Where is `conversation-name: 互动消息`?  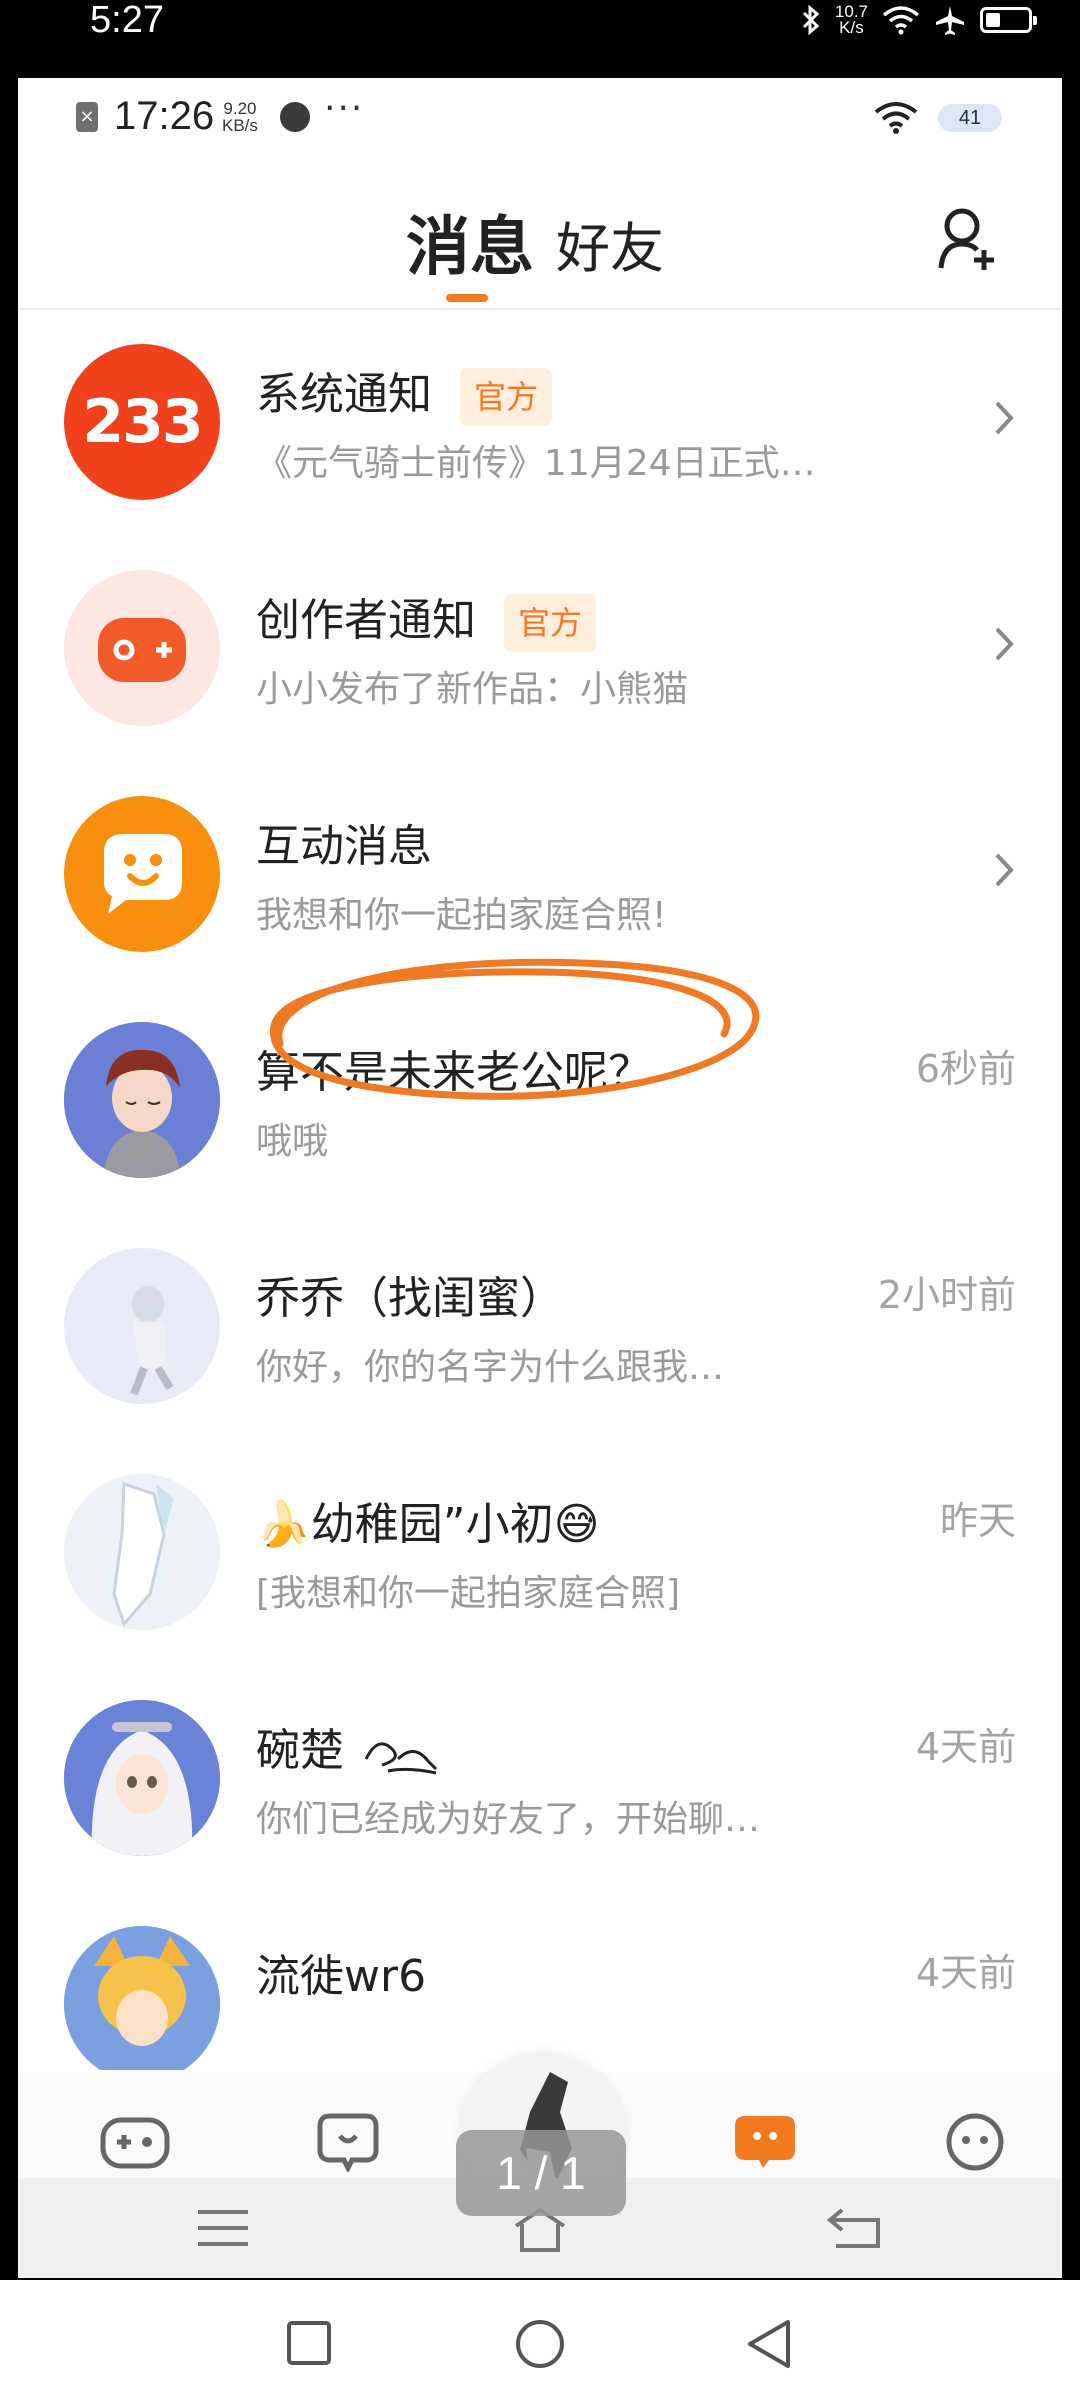
conversation-name: 互动消息 is located at coordinates (344, 846).